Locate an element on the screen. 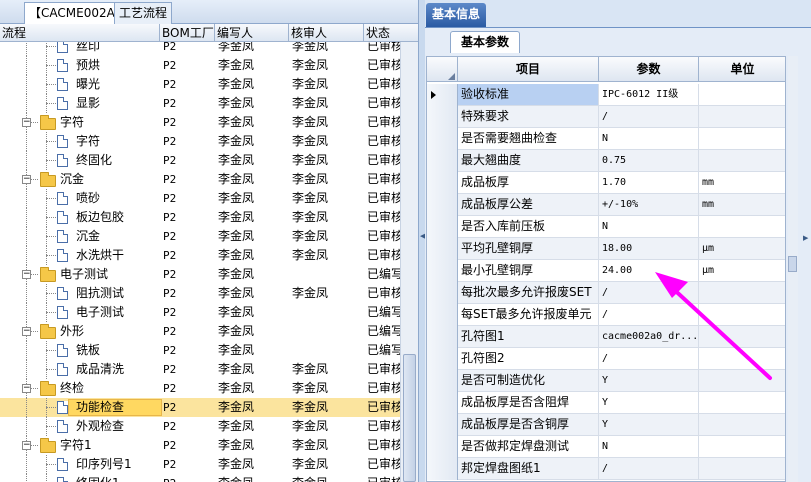 The height and width of the screenshot is (482, 811). tree-group-row: − 外形 P2 李金凤 已编写 is located at coordinates (200, 331).